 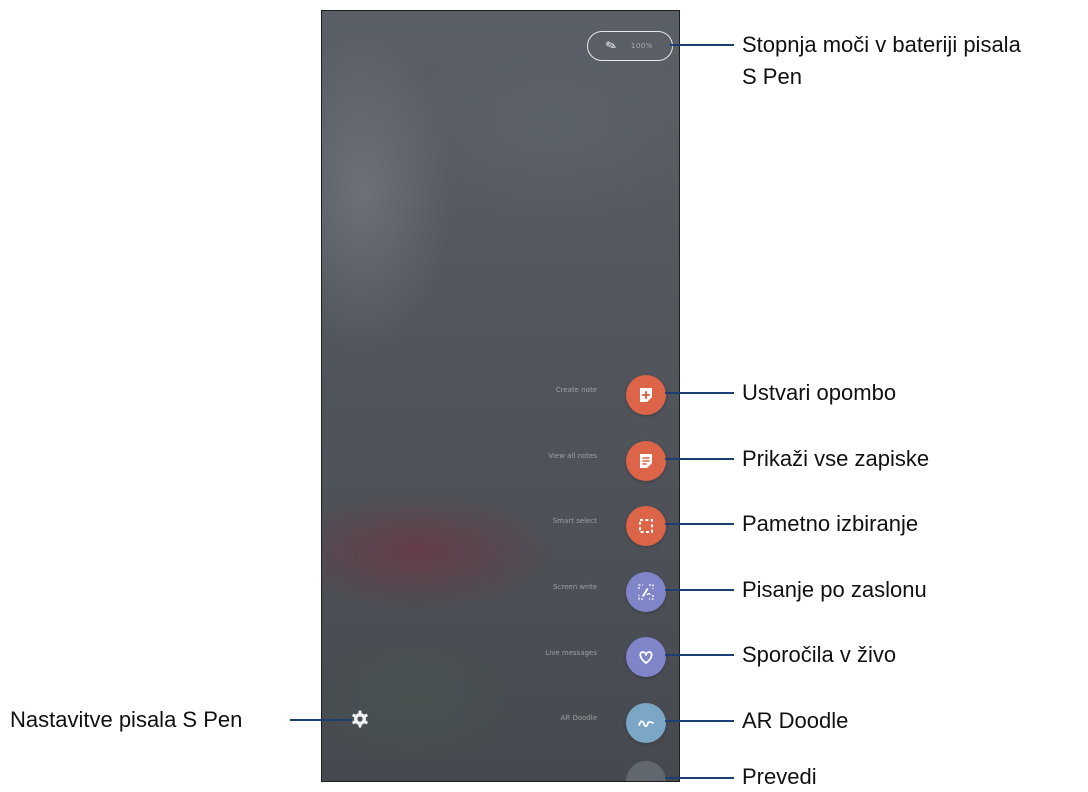 I want to click on smart-select-callout: Pametno izbiranje, so click(x=830, y=523).